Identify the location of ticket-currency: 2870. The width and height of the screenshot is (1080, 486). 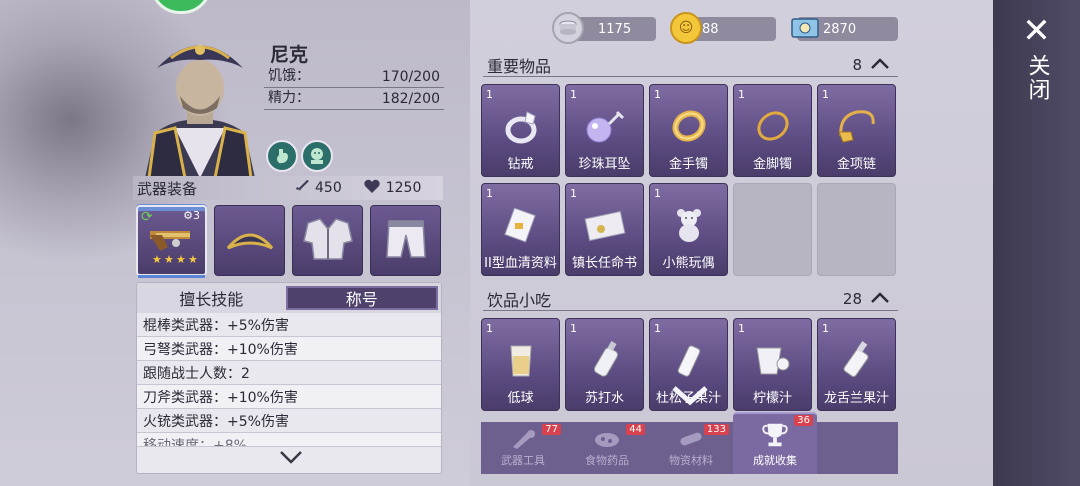
(844, 29).